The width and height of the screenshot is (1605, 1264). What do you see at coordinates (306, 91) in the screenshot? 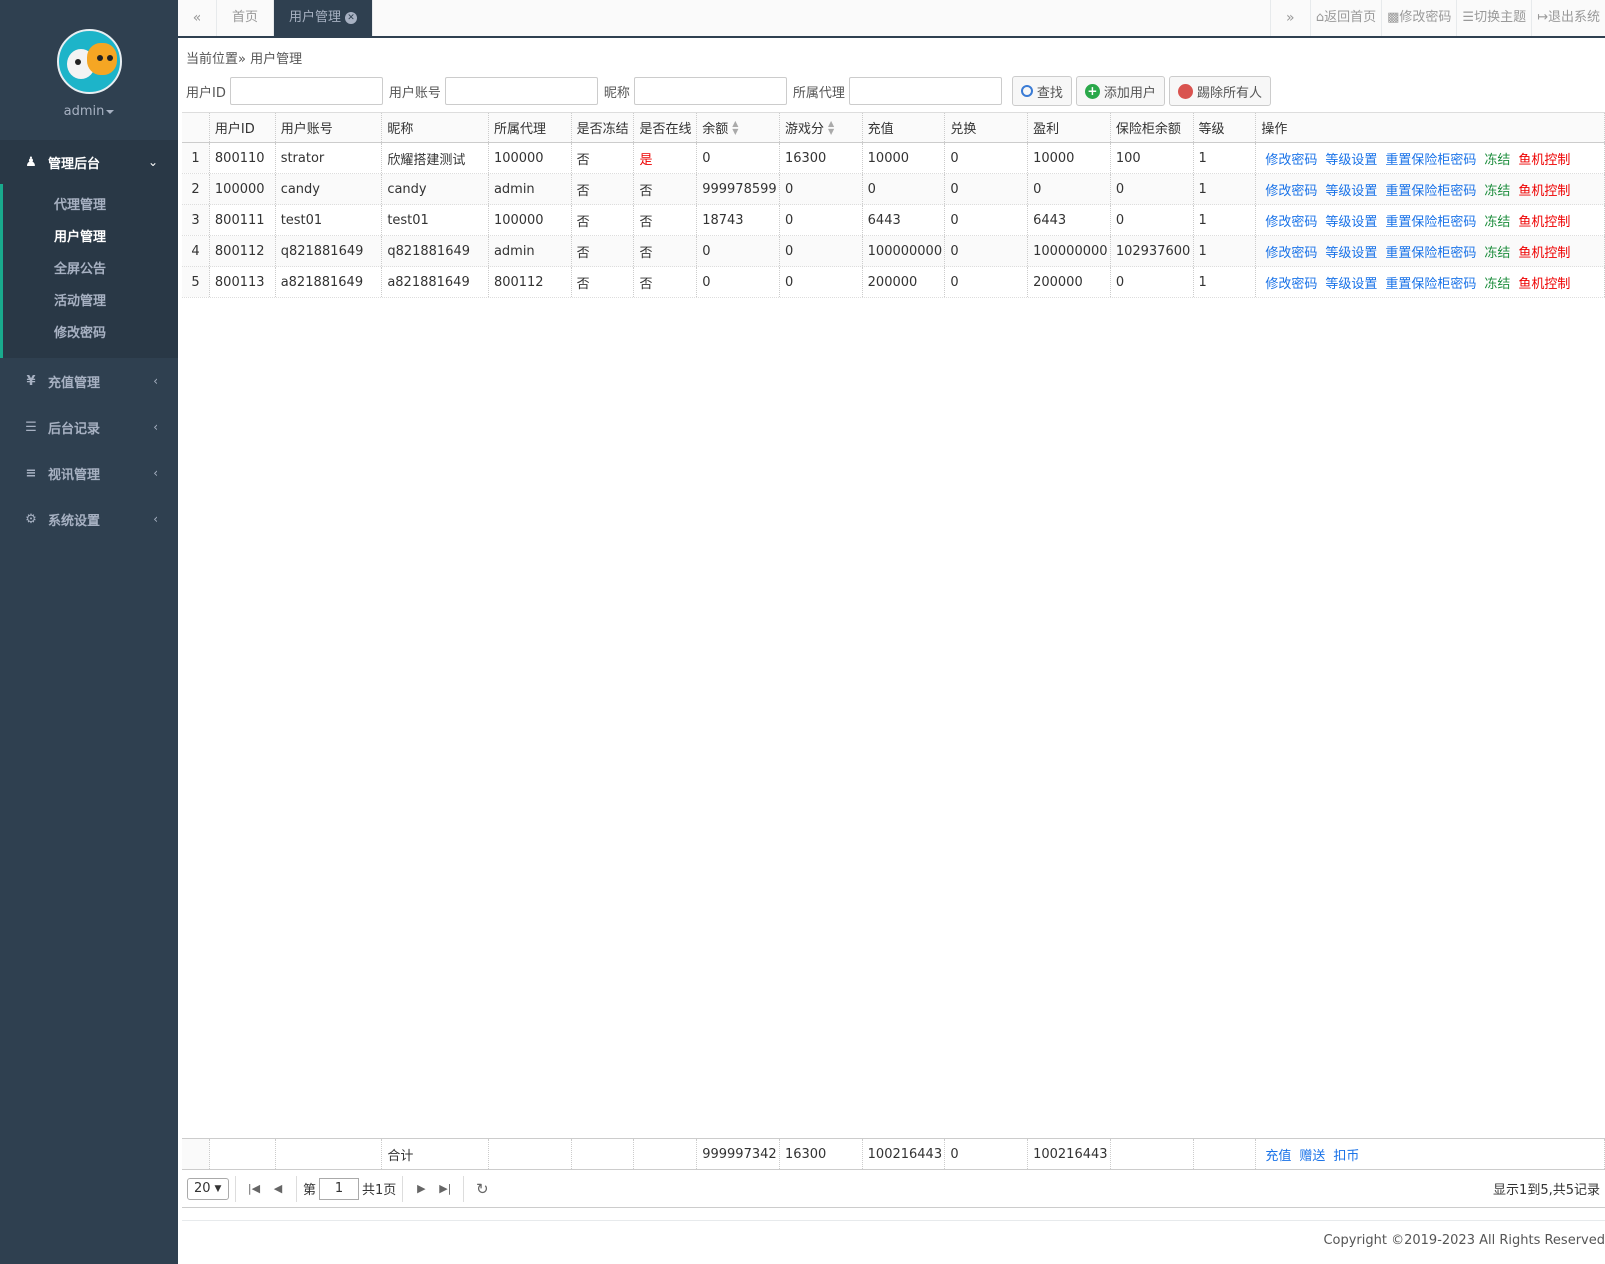
I see `user-id-input` at bounding box center [306, 91].